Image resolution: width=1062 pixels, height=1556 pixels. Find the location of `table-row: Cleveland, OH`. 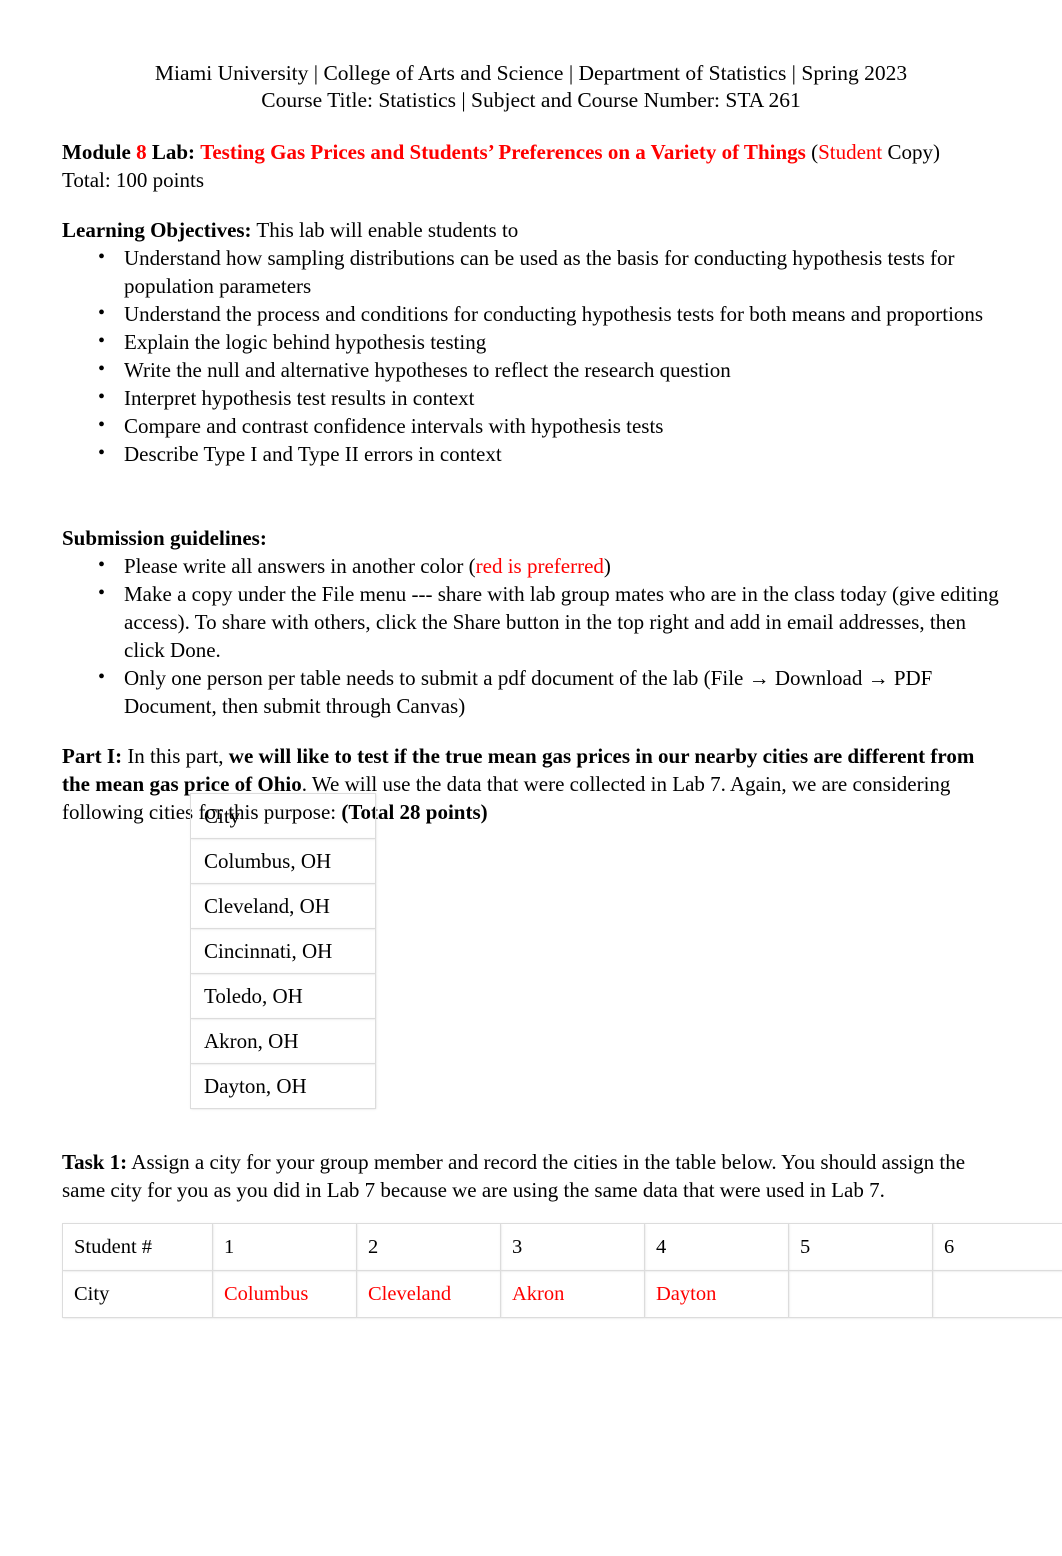

table-row: Cleveland, OH is located at coordinates (283, 906).